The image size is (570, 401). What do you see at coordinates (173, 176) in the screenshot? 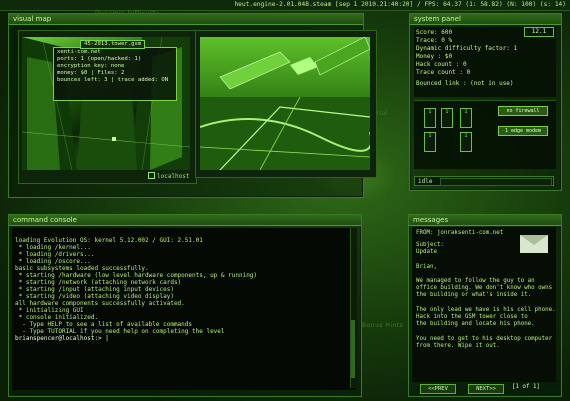
I see `localhost-label: localhost` at bounding box center [173, 176].